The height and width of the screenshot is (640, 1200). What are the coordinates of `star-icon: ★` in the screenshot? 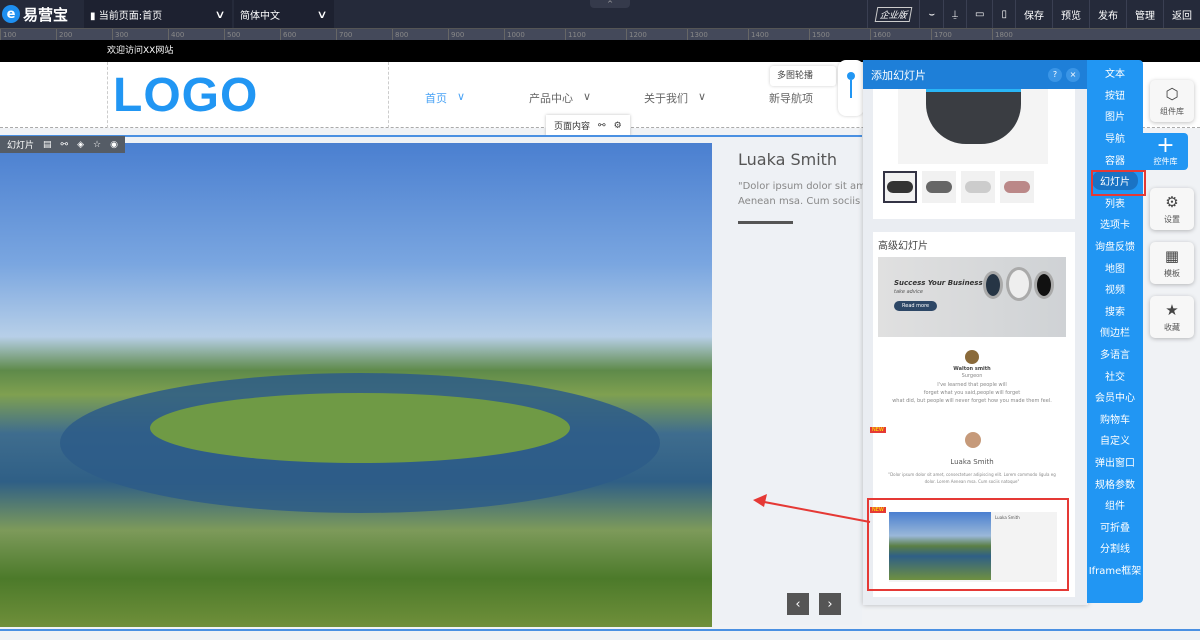 It's located at (1172, 310).